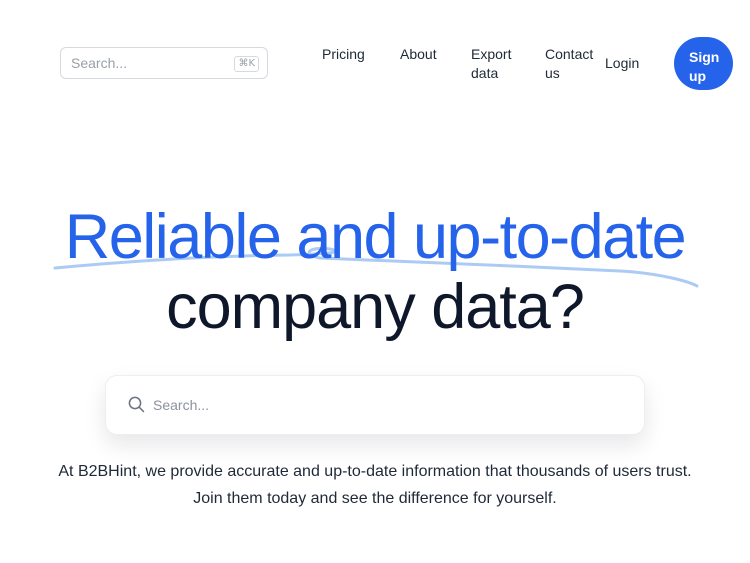 The image size is (750, 563). Describe the element at coordinates (495, 64) in the screenshot. I see `nav-export-data-link: Export data` at that location.